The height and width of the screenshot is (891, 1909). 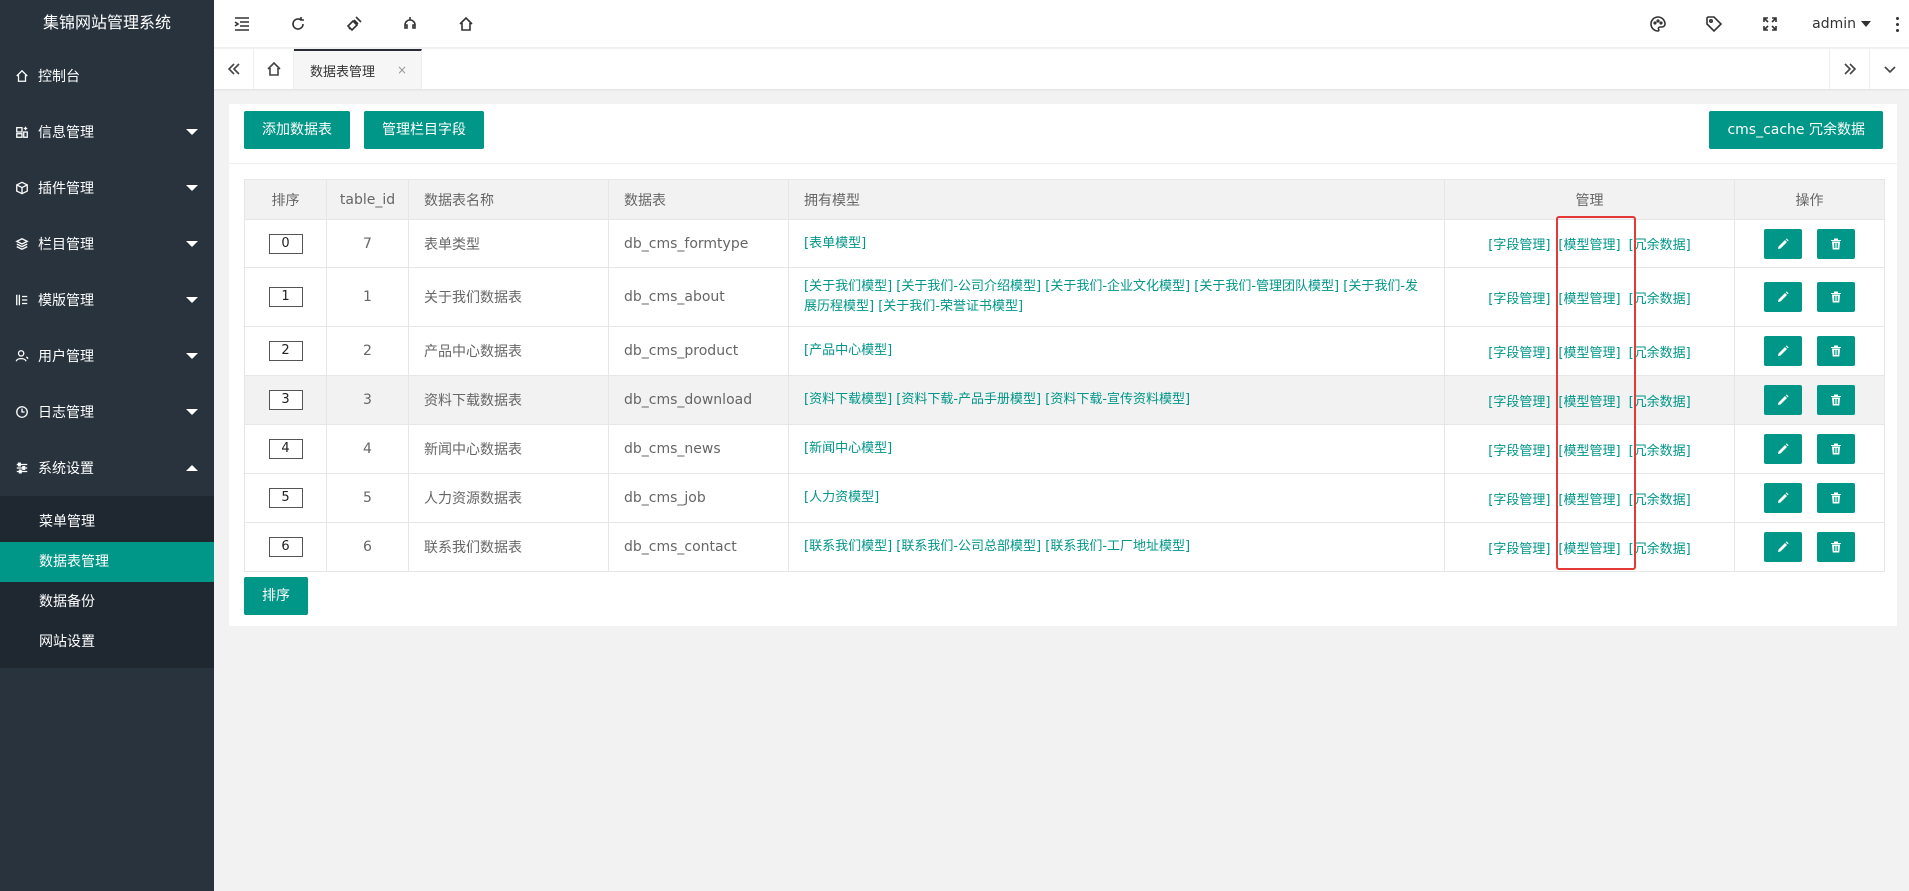 What do you see at coordinates (1117, 546) in the screenshot?
I see `model-link: [联系我们-工厂地址模型]` at bounding box center [1117, 546].